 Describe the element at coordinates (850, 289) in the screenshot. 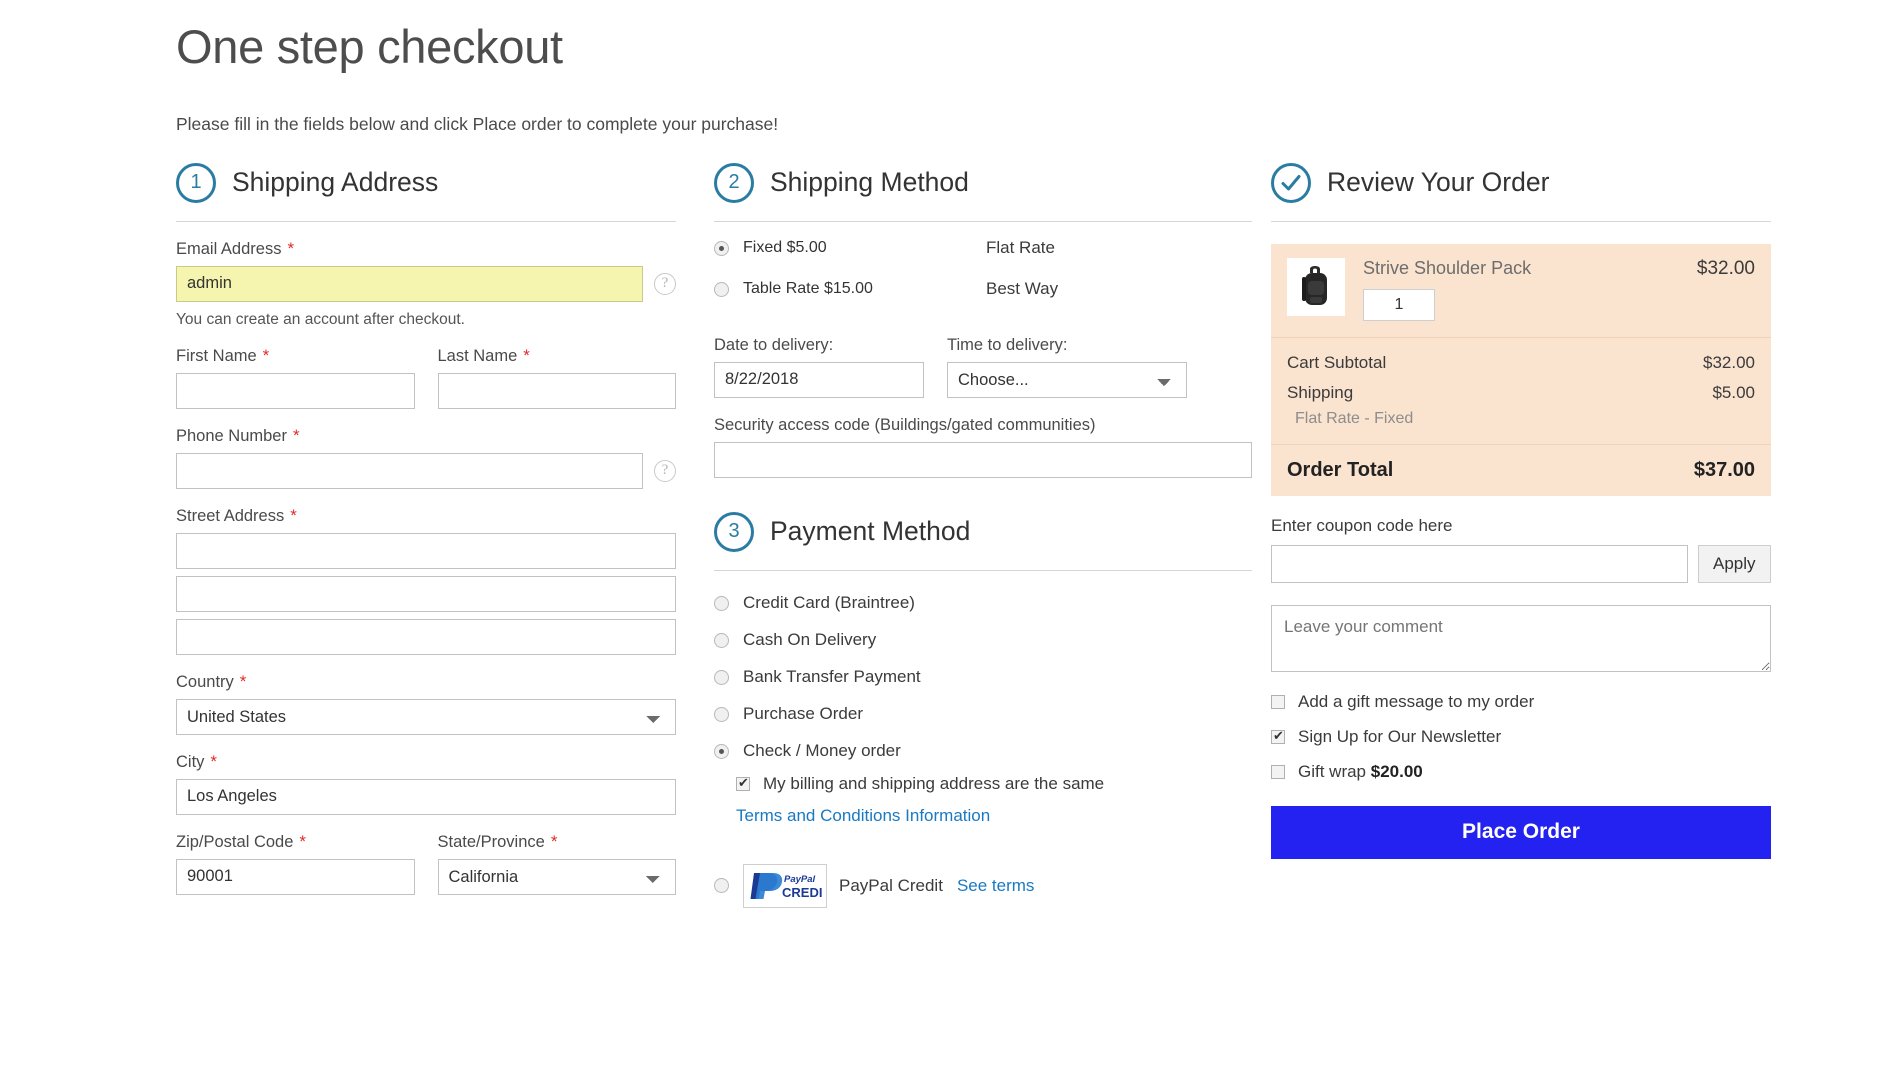

I see `shipping-option-price-cell: Table Rate $15.00` at that location.